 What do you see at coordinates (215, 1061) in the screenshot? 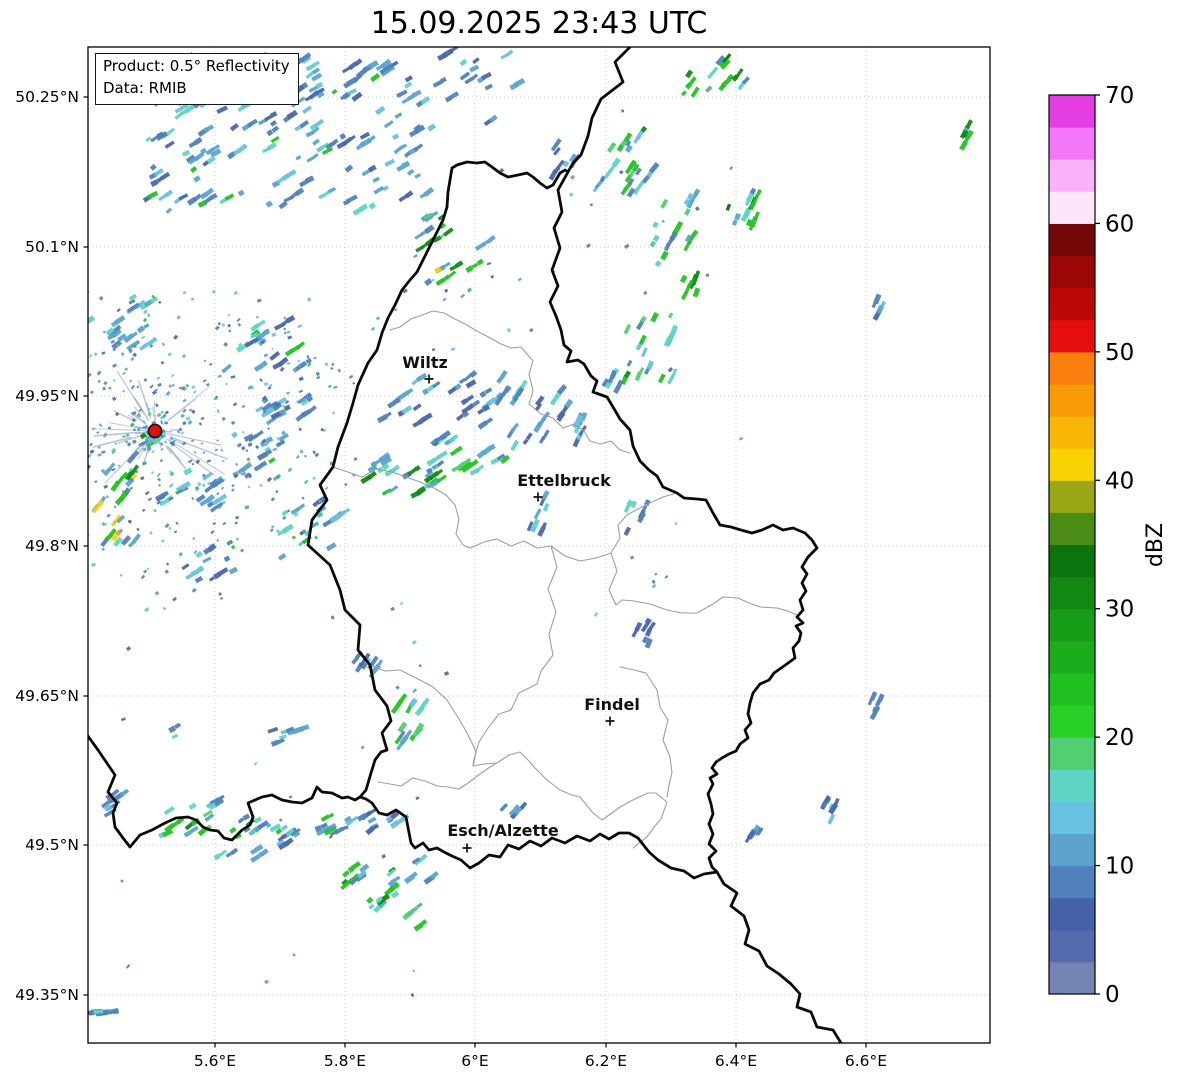
I see `x-tick-label: 5.6°E` at bounding box center [215, 1061].